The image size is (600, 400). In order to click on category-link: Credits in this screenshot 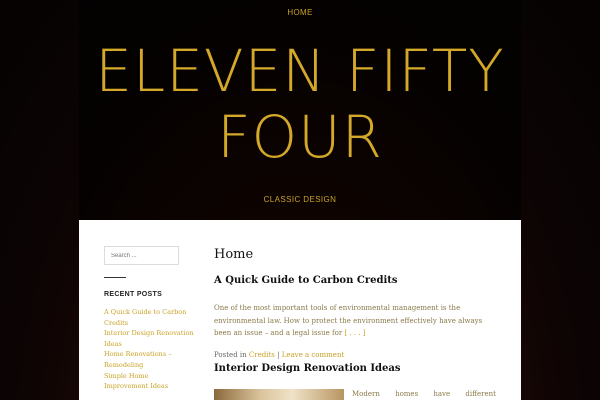, I will do `click(262, 355)`.